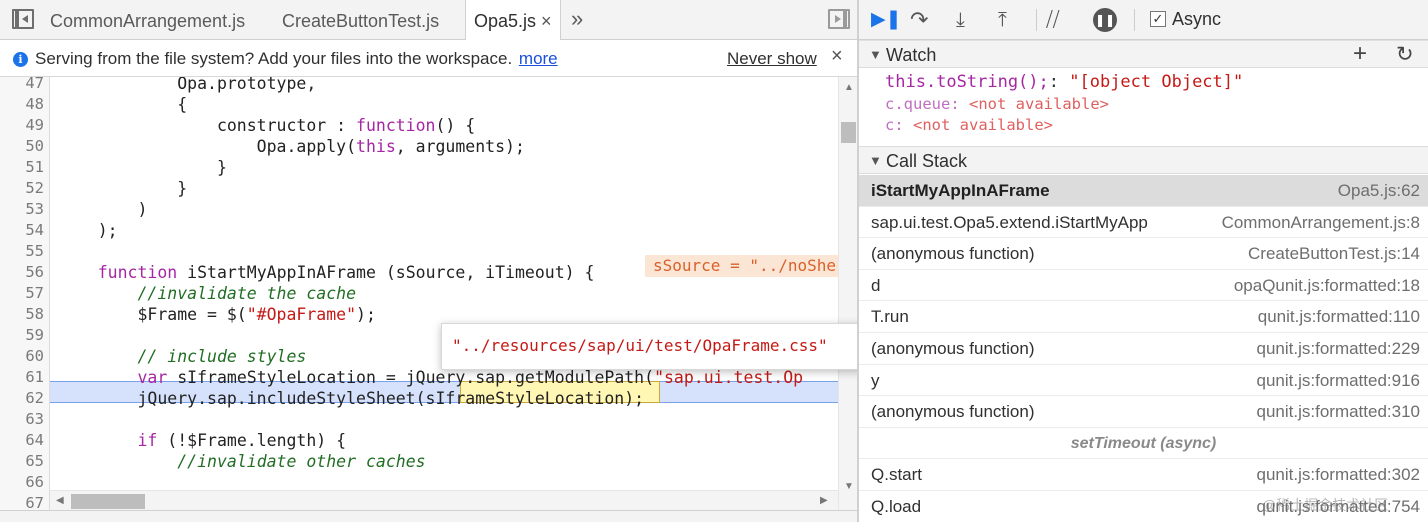 This screenshot has width=1428, height=522. Describe the element at coordinates (22, 293) in the screenshot. I see `line-number: 57` at that location.